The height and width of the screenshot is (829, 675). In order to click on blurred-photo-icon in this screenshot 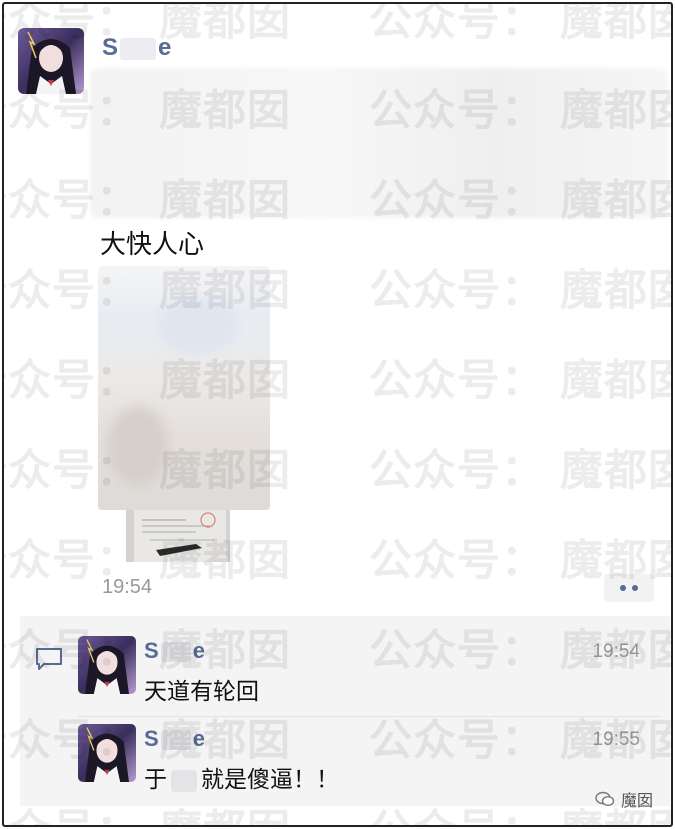, I will do `click(184, 388)`.